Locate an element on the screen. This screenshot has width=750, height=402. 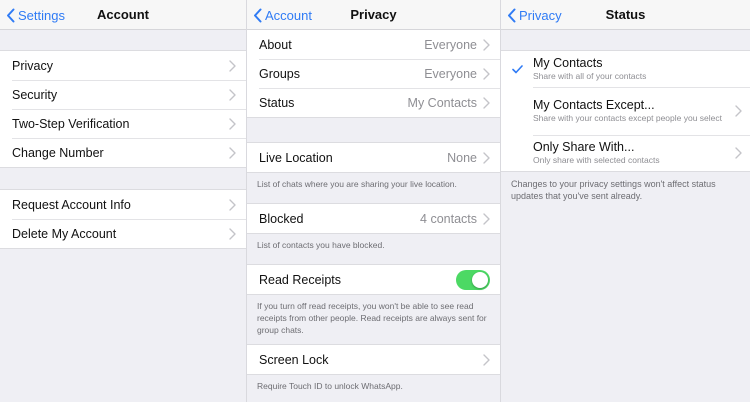
page-title: Status is located at coordinates (625, 14).